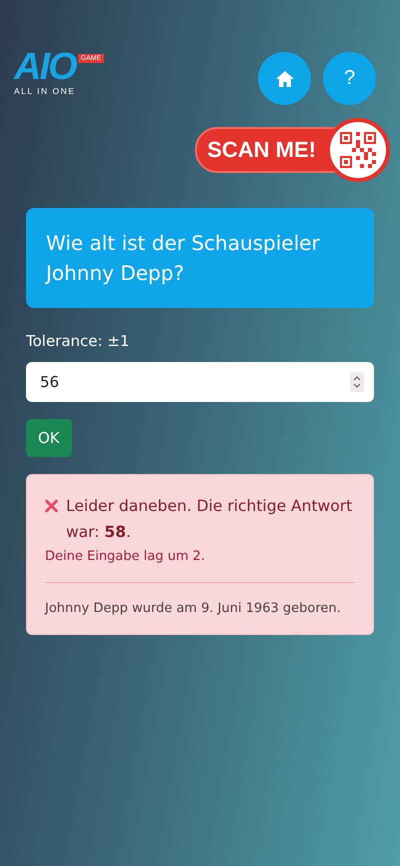 This screenshot has width=400, height=866. Describe the element at coordinates (125, 556) in the screenshot. I see `difference-text: Deine Eingabe lag um 2.` at that location.